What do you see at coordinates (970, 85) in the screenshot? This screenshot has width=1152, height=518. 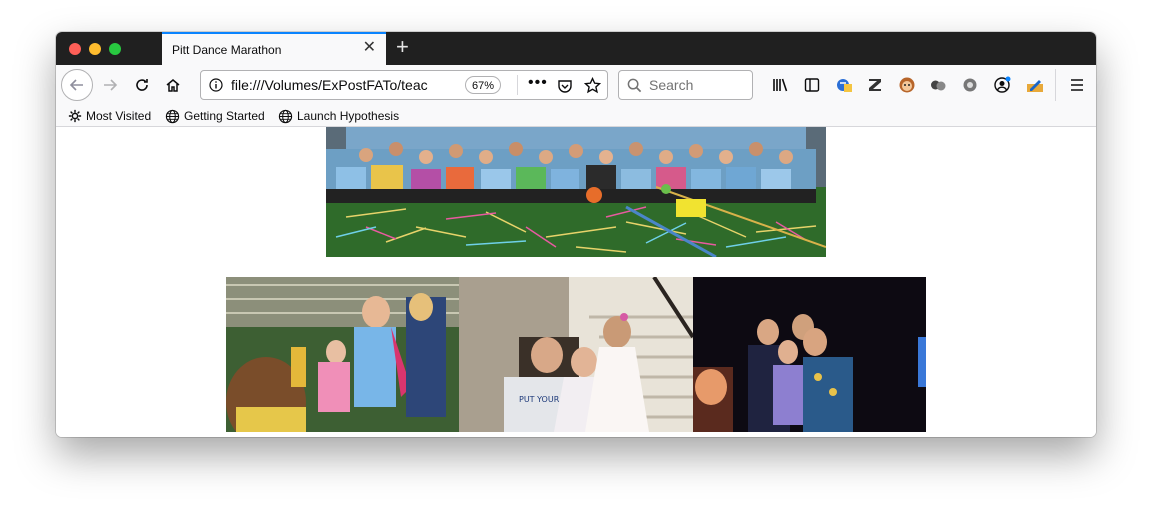 I see `settings-gear-extension-icon` at bounding box center [970, 85].